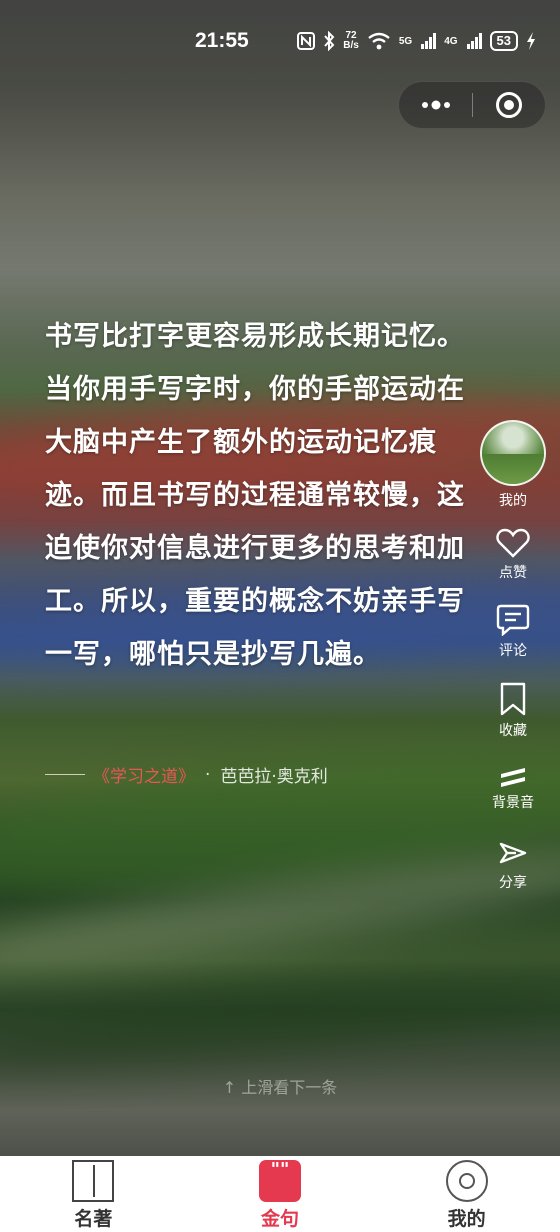 This screenshot has height=1232, width=560. Describe the element at coordinates (405, 41) in the screenshot. I see `signal-5g-label: 5G` at that location.